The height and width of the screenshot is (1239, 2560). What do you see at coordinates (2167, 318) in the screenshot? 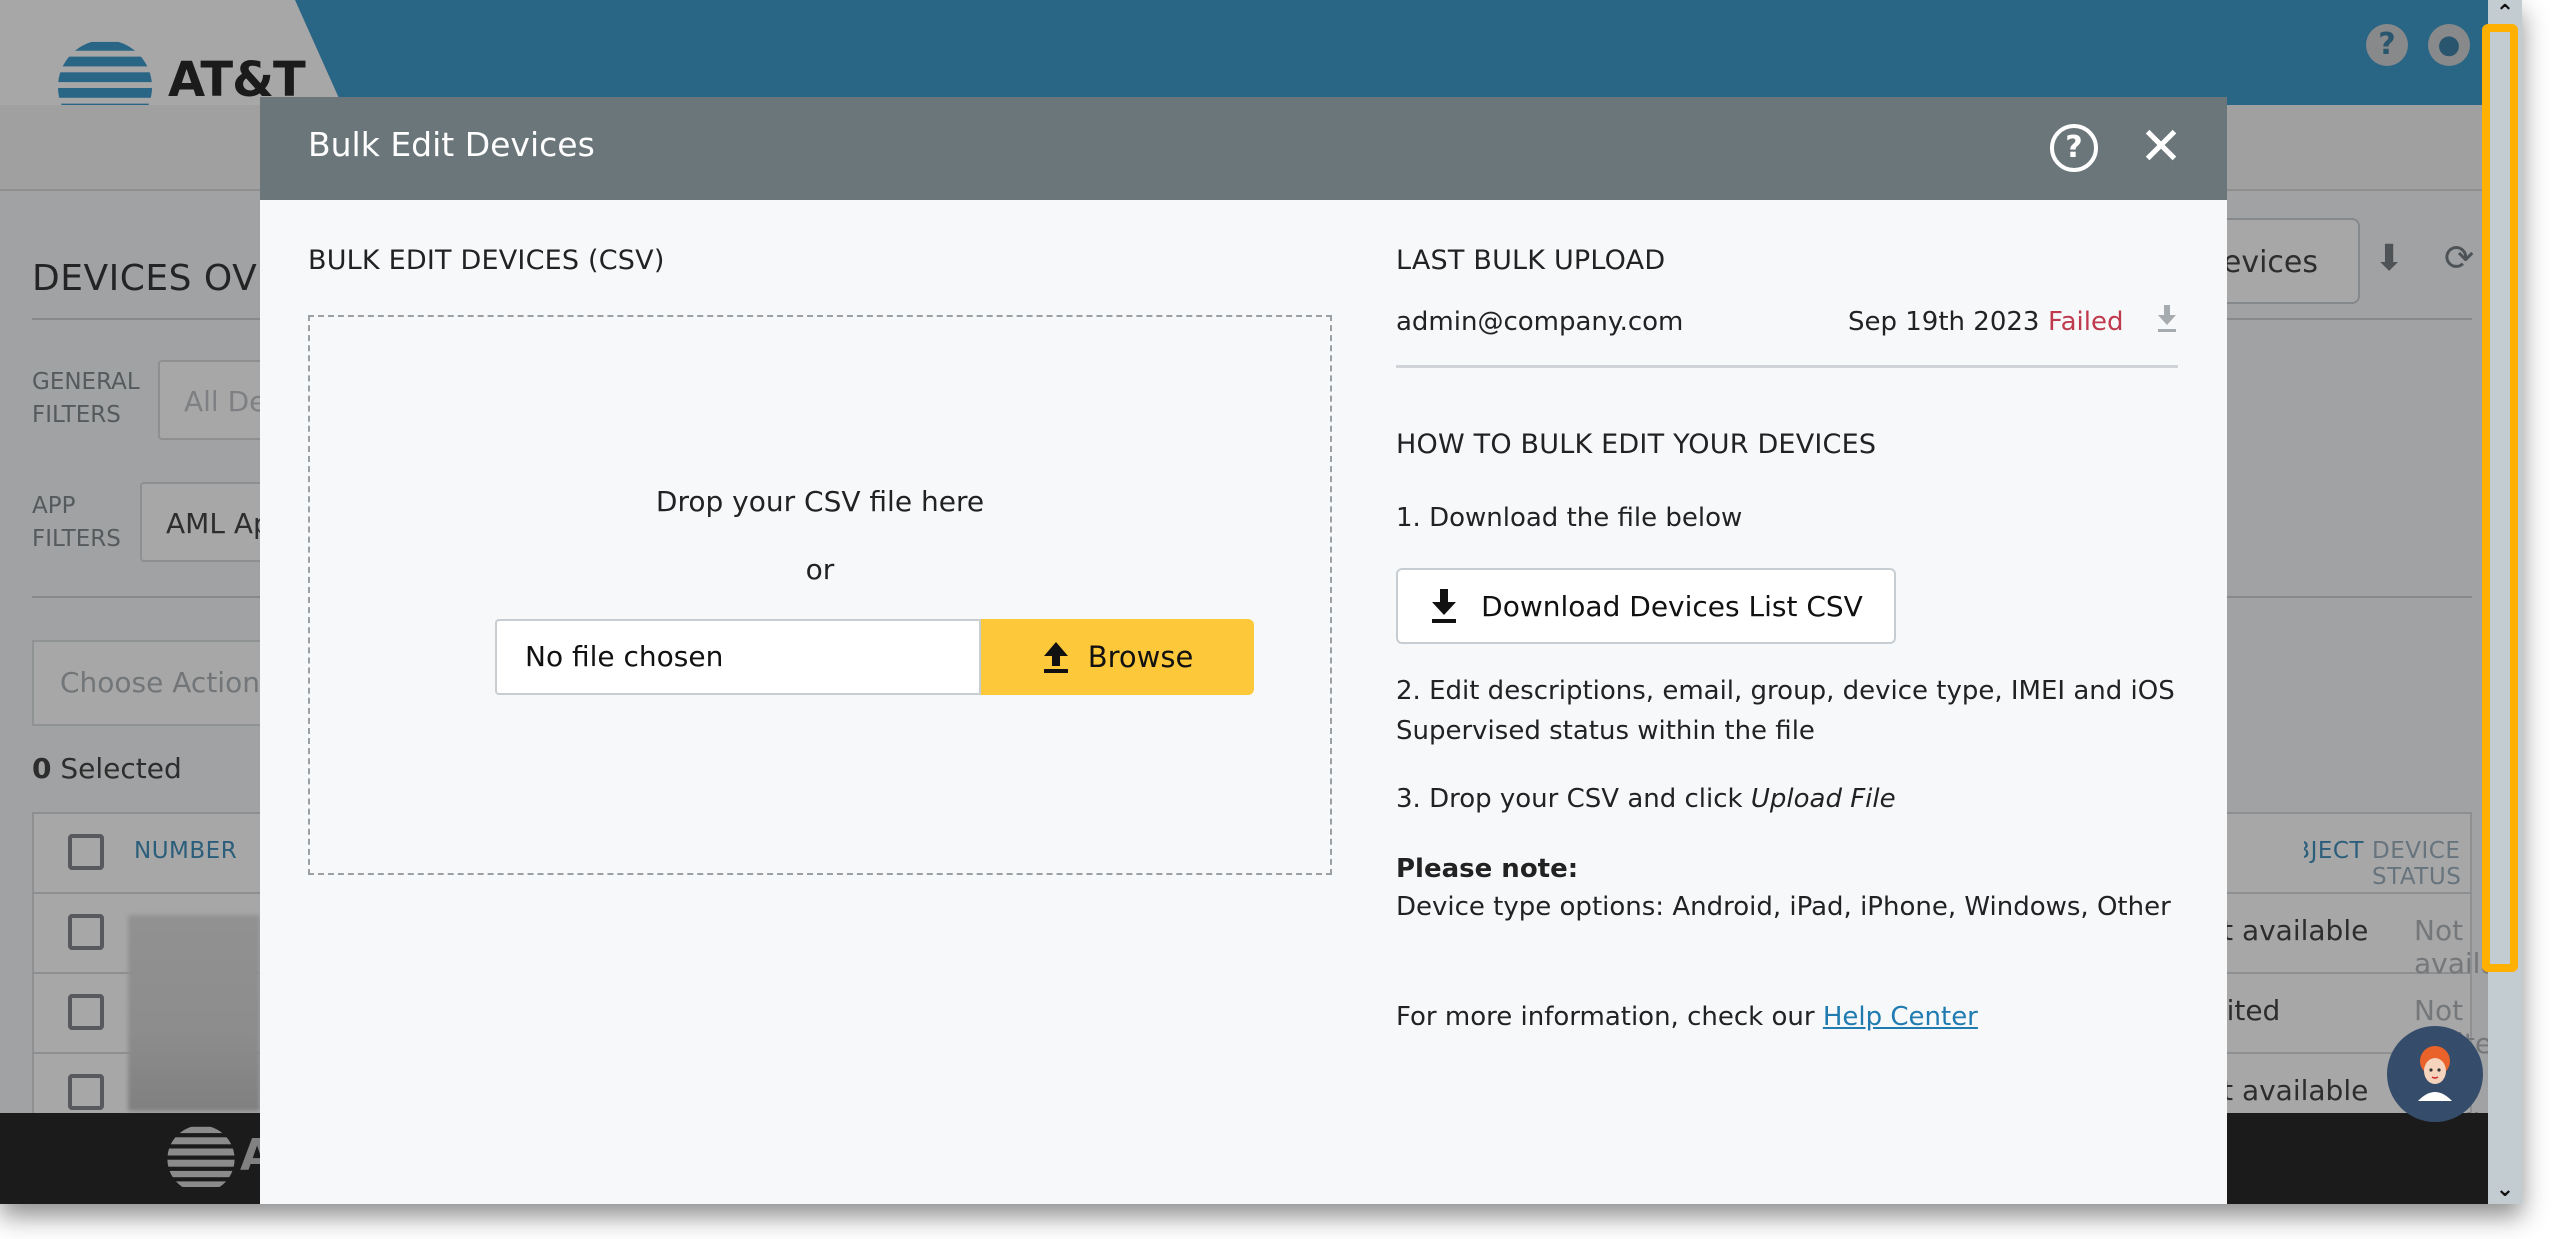
I see `download-report-icon` at bounding box center [2167, 318].